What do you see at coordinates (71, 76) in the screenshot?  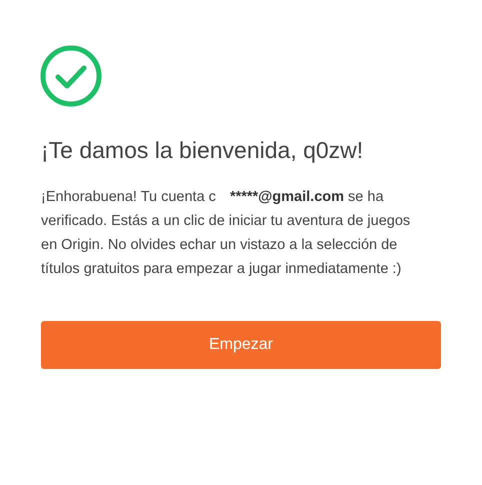 I see `check-circle-icon` at bounding box center [71, 76].